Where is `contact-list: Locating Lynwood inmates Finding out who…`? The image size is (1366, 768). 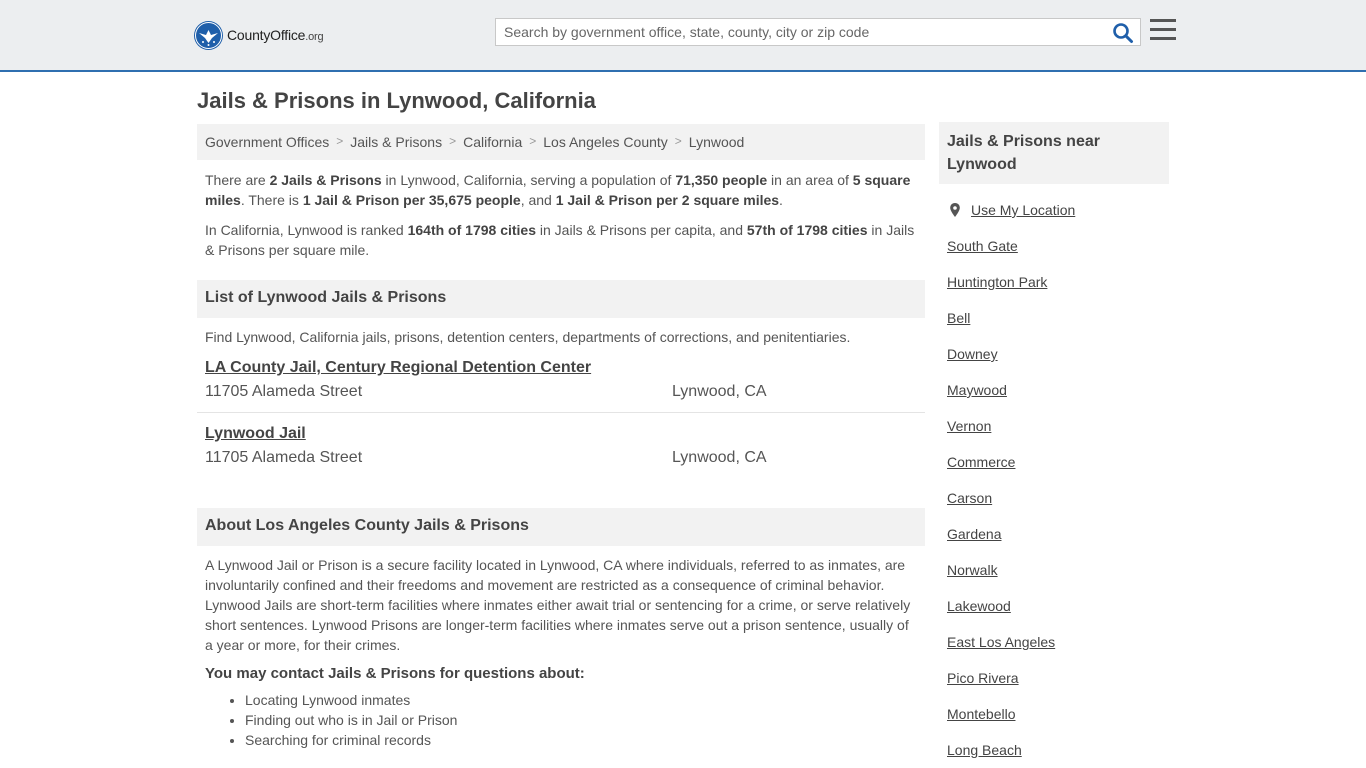 contact-list: Locating Lynwood inmates Finding out who… is located at coordinates (561, 720).